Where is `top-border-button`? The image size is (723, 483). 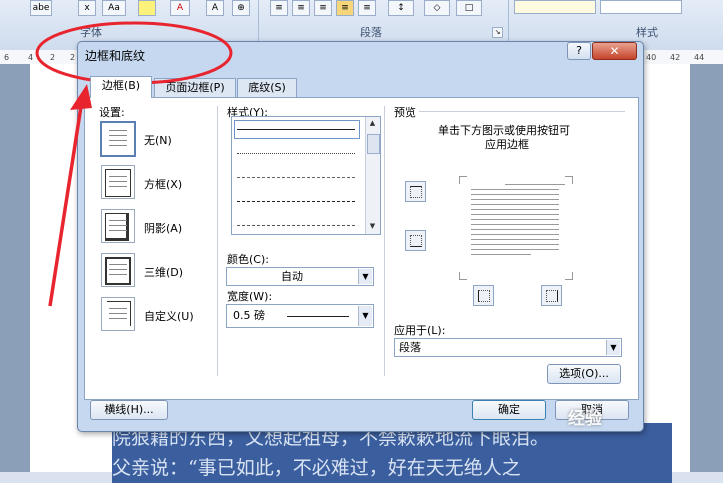
top-border-button is located at coordinates (415, 191).